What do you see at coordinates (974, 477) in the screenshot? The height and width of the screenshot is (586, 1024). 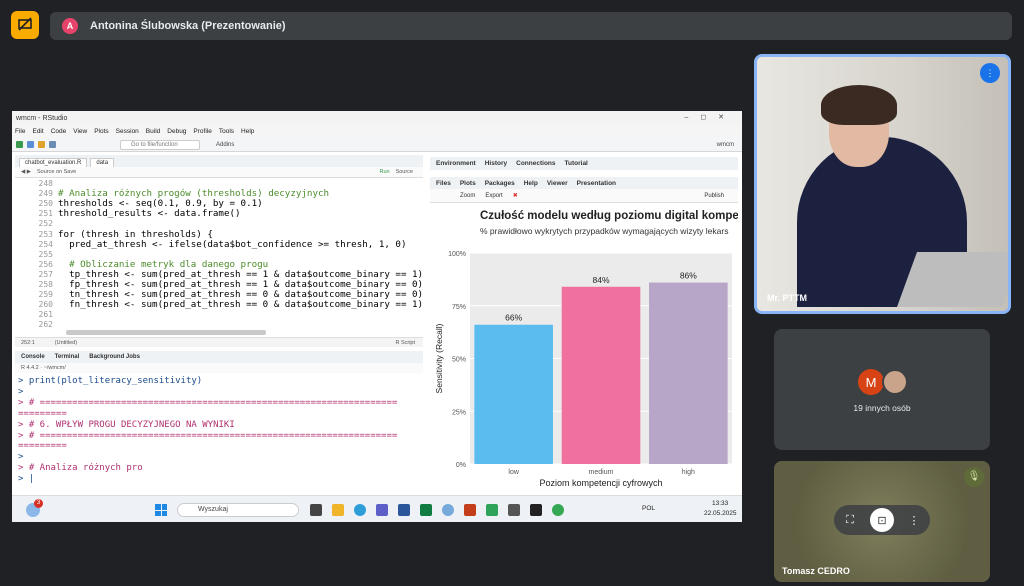 I see `mic-muted-icon: 🎙` at bounding box center [974, 477].